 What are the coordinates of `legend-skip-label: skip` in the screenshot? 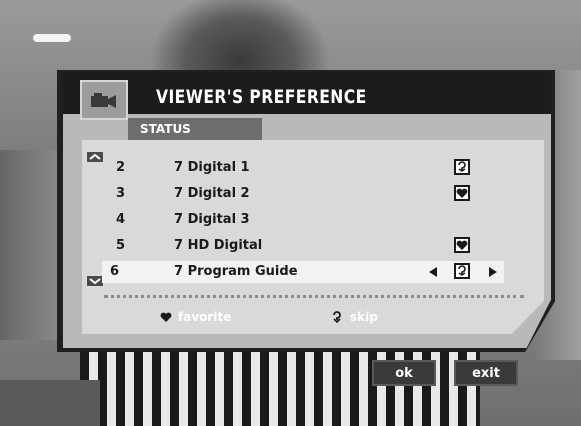 It's located at (364, 317).